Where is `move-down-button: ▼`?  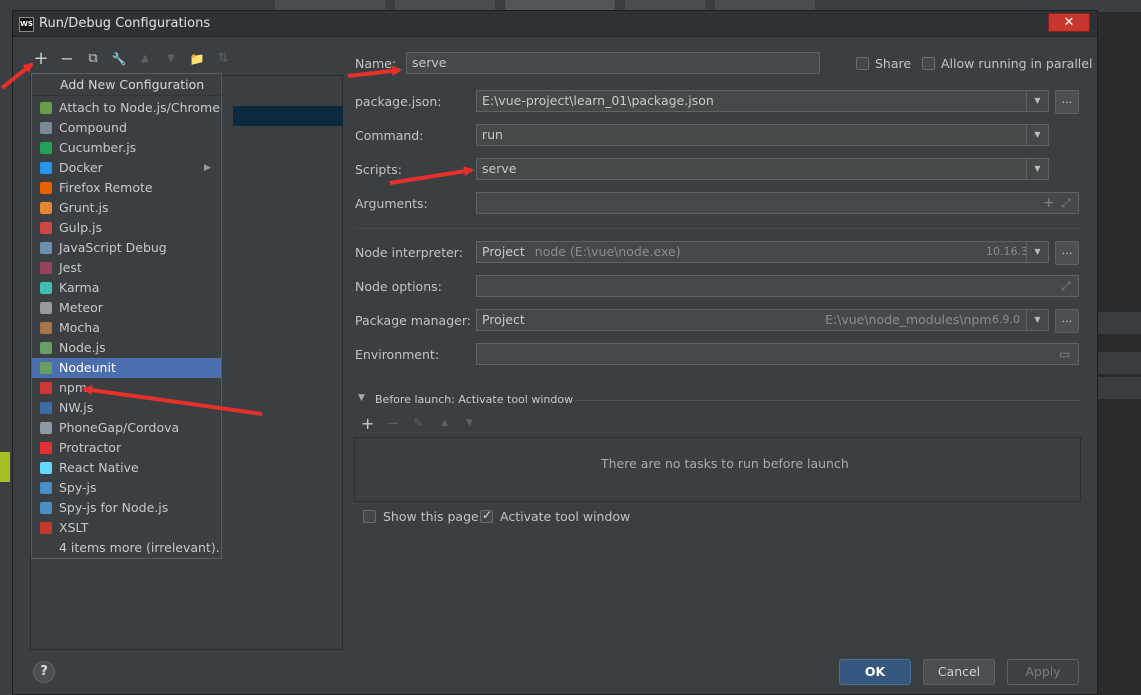 move-down-button: ▼ is located at coordinates (171, 59).